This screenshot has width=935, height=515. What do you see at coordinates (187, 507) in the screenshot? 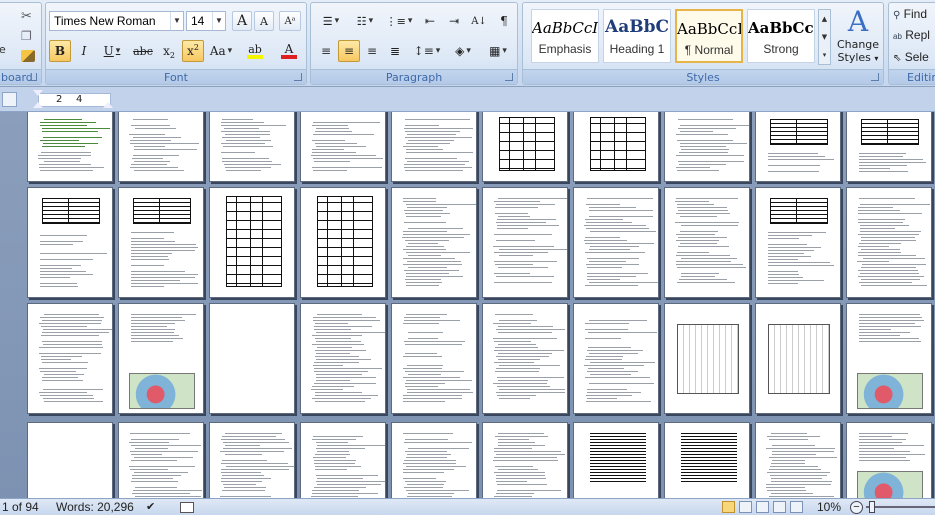
I see `macro-record-icon` at bounding box center [187, 507].